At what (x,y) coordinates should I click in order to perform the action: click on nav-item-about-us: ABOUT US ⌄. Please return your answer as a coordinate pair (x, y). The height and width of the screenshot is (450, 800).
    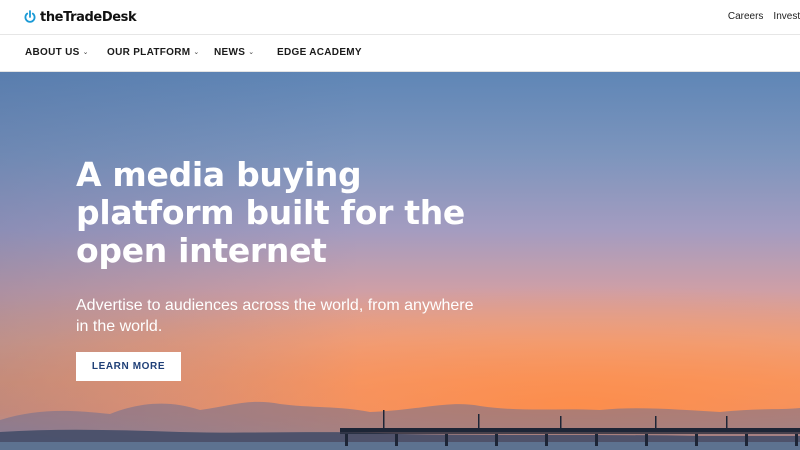
    Looking at the image, I should click on (57, 52).